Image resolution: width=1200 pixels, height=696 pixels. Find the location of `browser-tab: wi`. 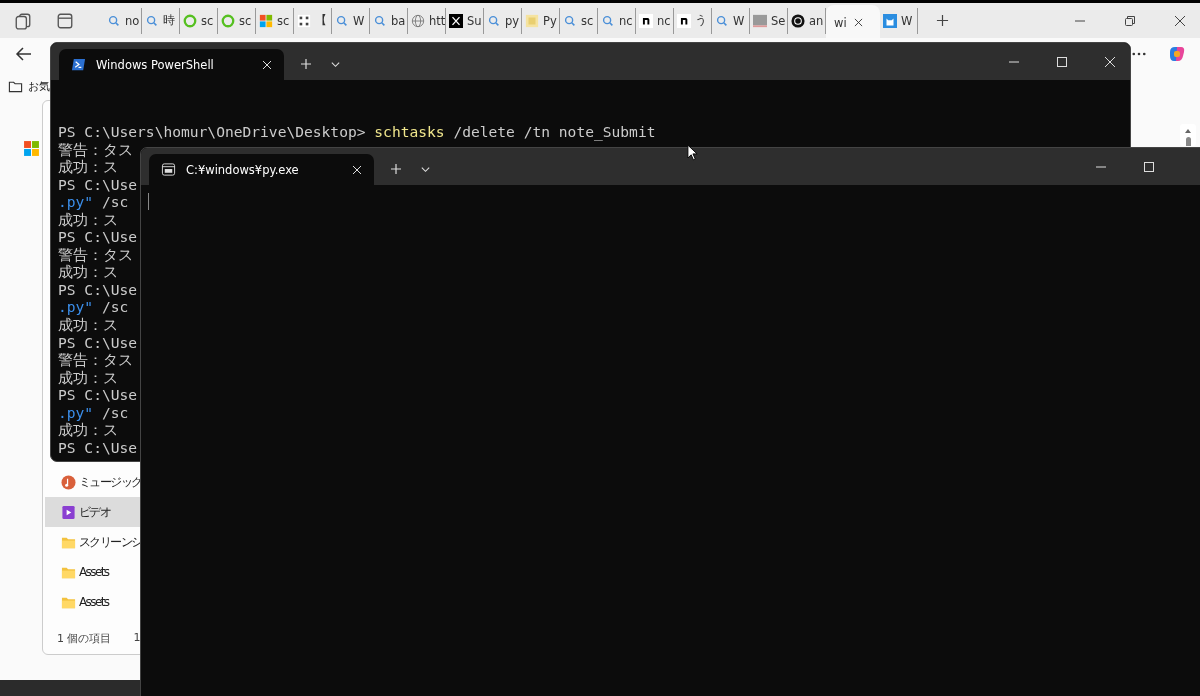

browser-tab: wi is located at coordinates (853, 22).